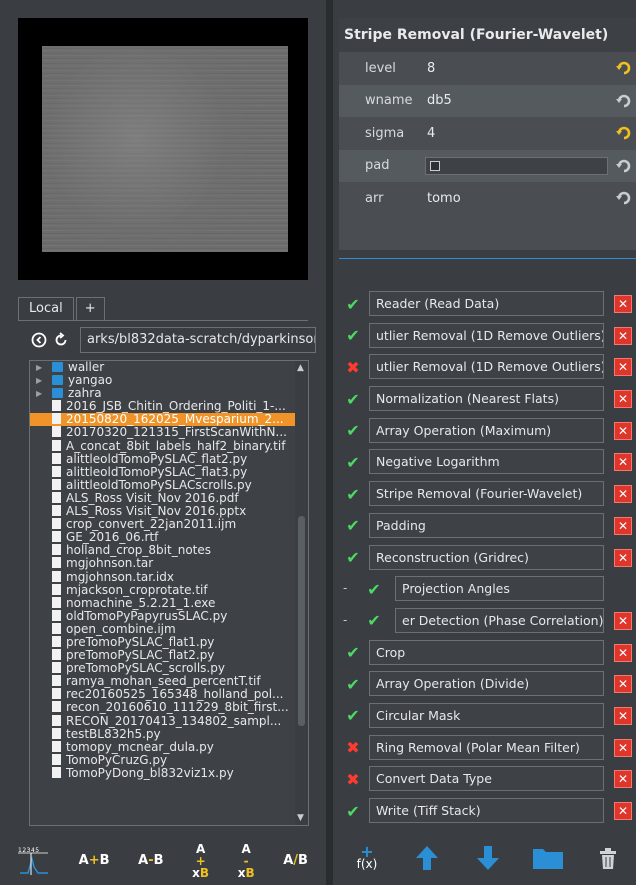 The width and height of the screenshot is (636, 885). Describe the element at coordinates (431, 133) in the screenshot. I see `parameter-value: 4` at that location.